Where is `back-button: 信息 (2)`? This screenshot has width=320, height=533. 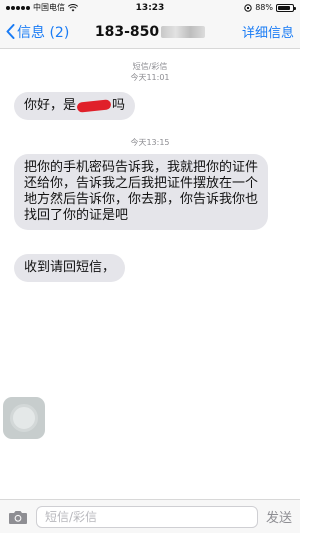 back-button: 信息 (2) is located at coordinates (37, 32).